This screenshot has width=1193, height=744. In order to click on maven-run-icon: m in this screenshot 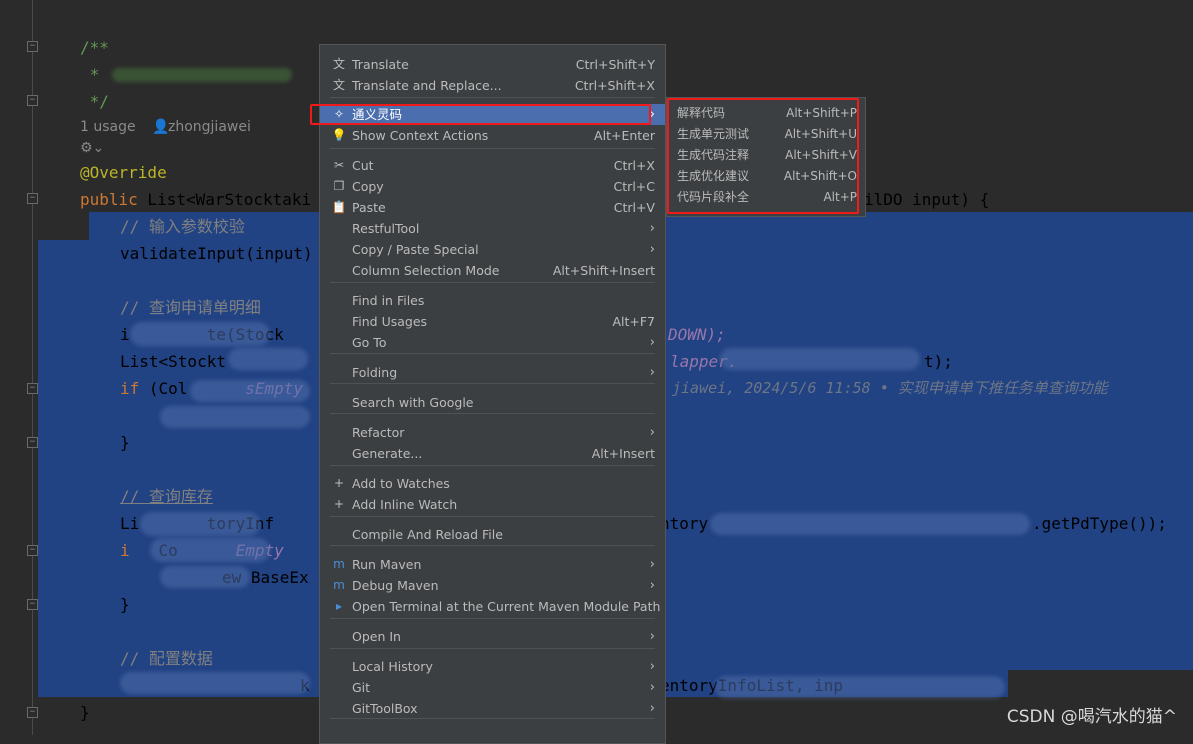, I will do `click(339, 564)`.